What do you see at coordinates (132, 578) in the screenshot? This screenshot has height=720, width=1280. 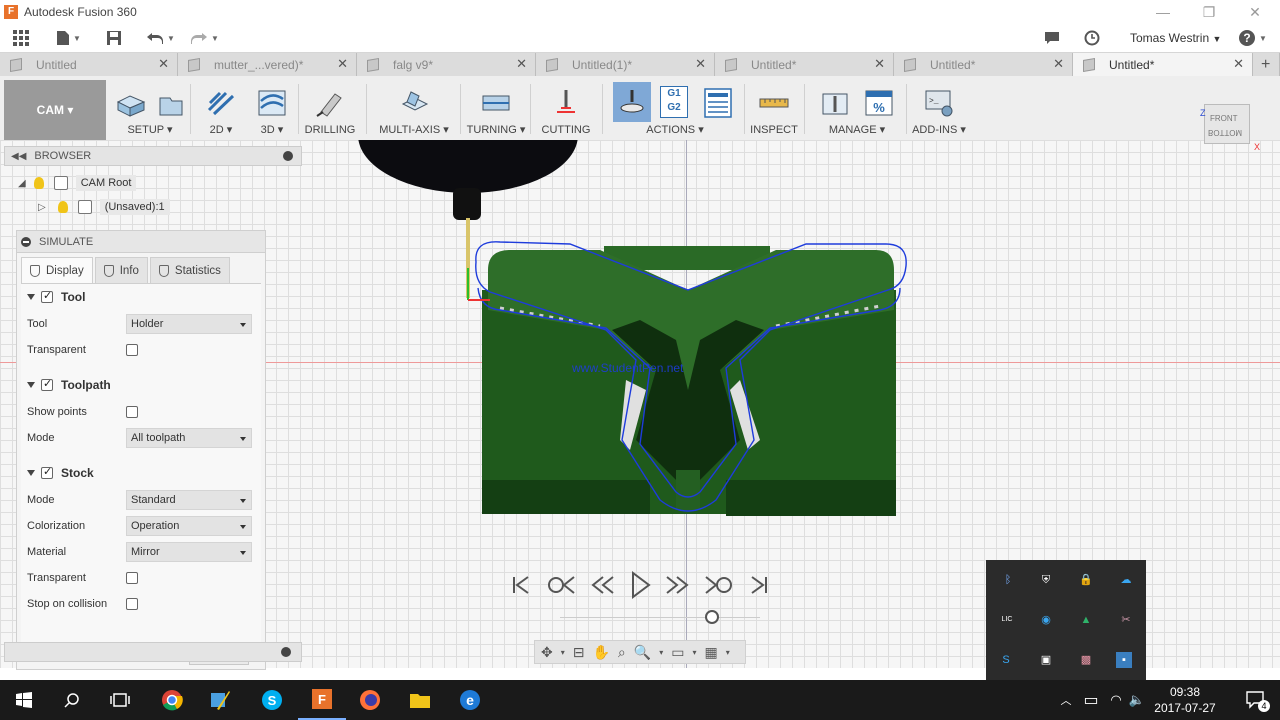 I see `stock-transparent-checkbox` at bounding box center [132, 578].